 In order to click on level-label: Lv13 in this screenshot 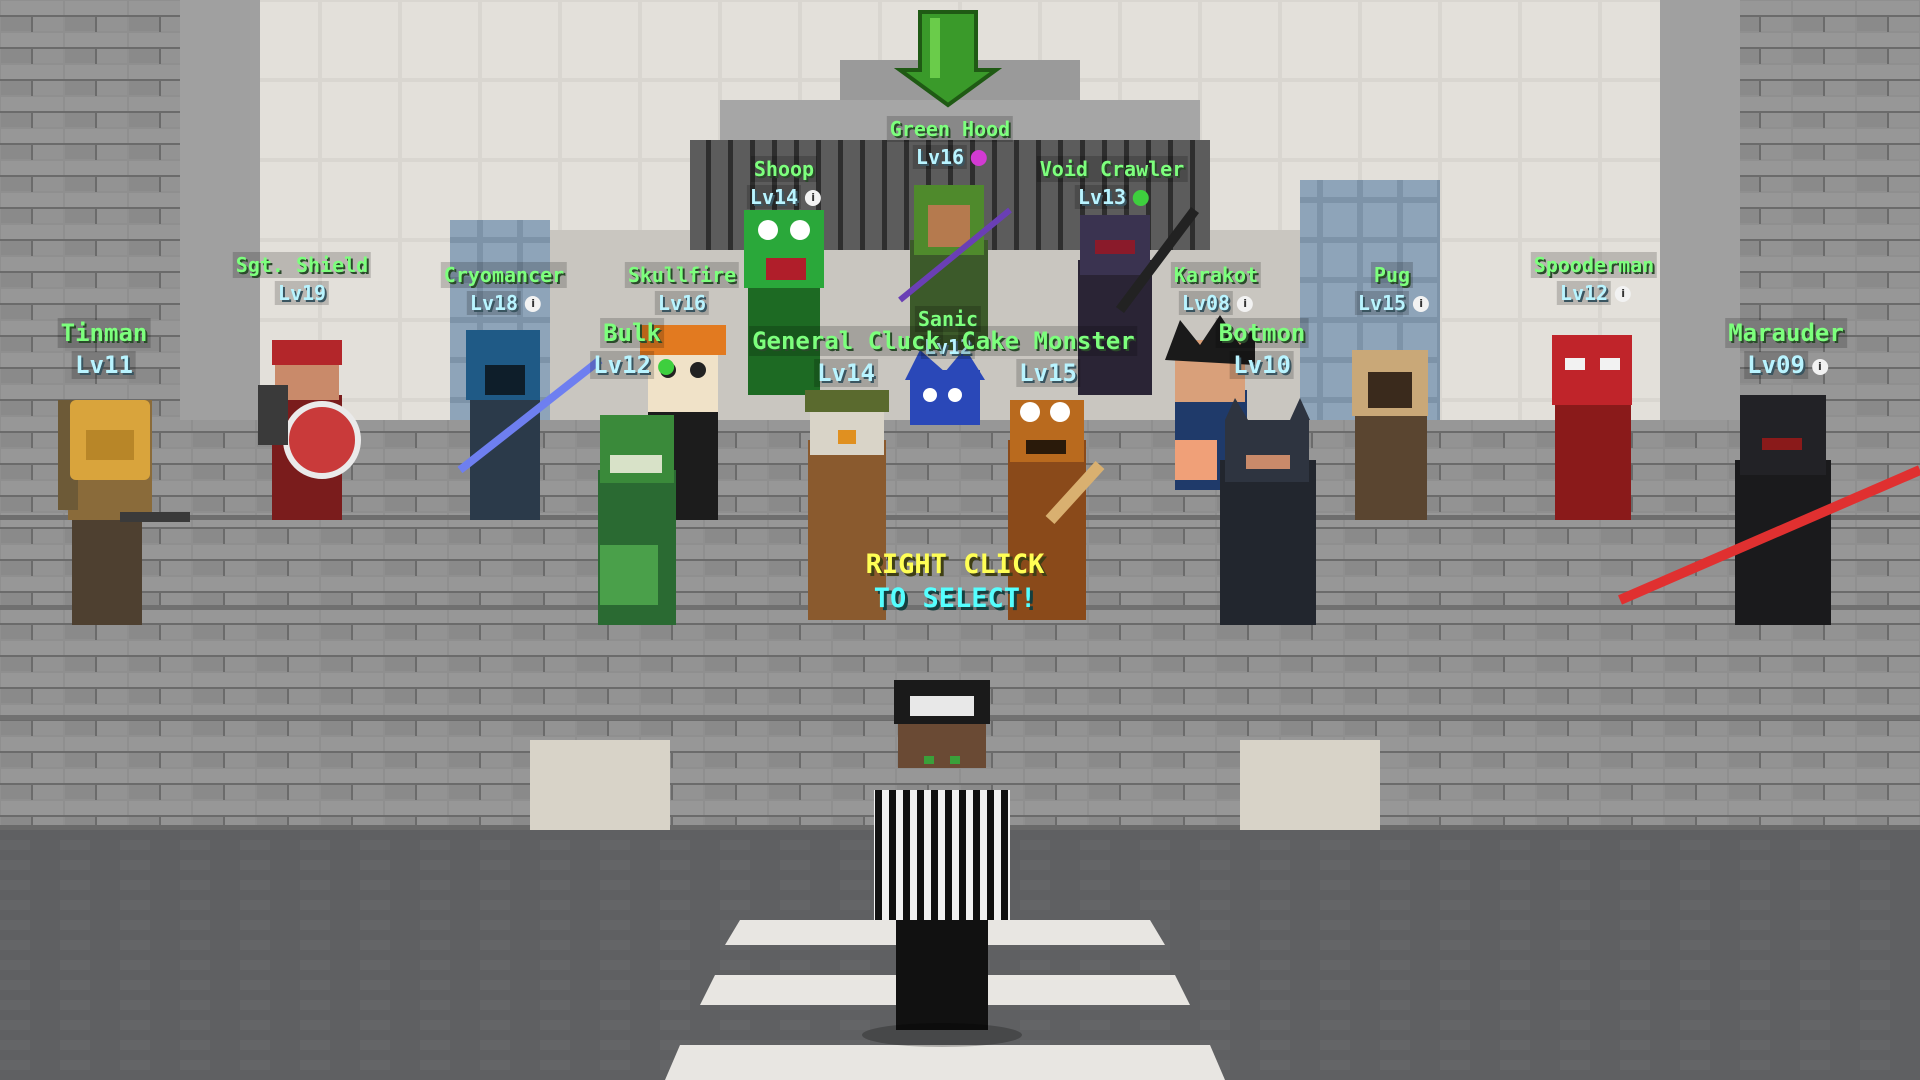, I will do `click(1102, 197)`.